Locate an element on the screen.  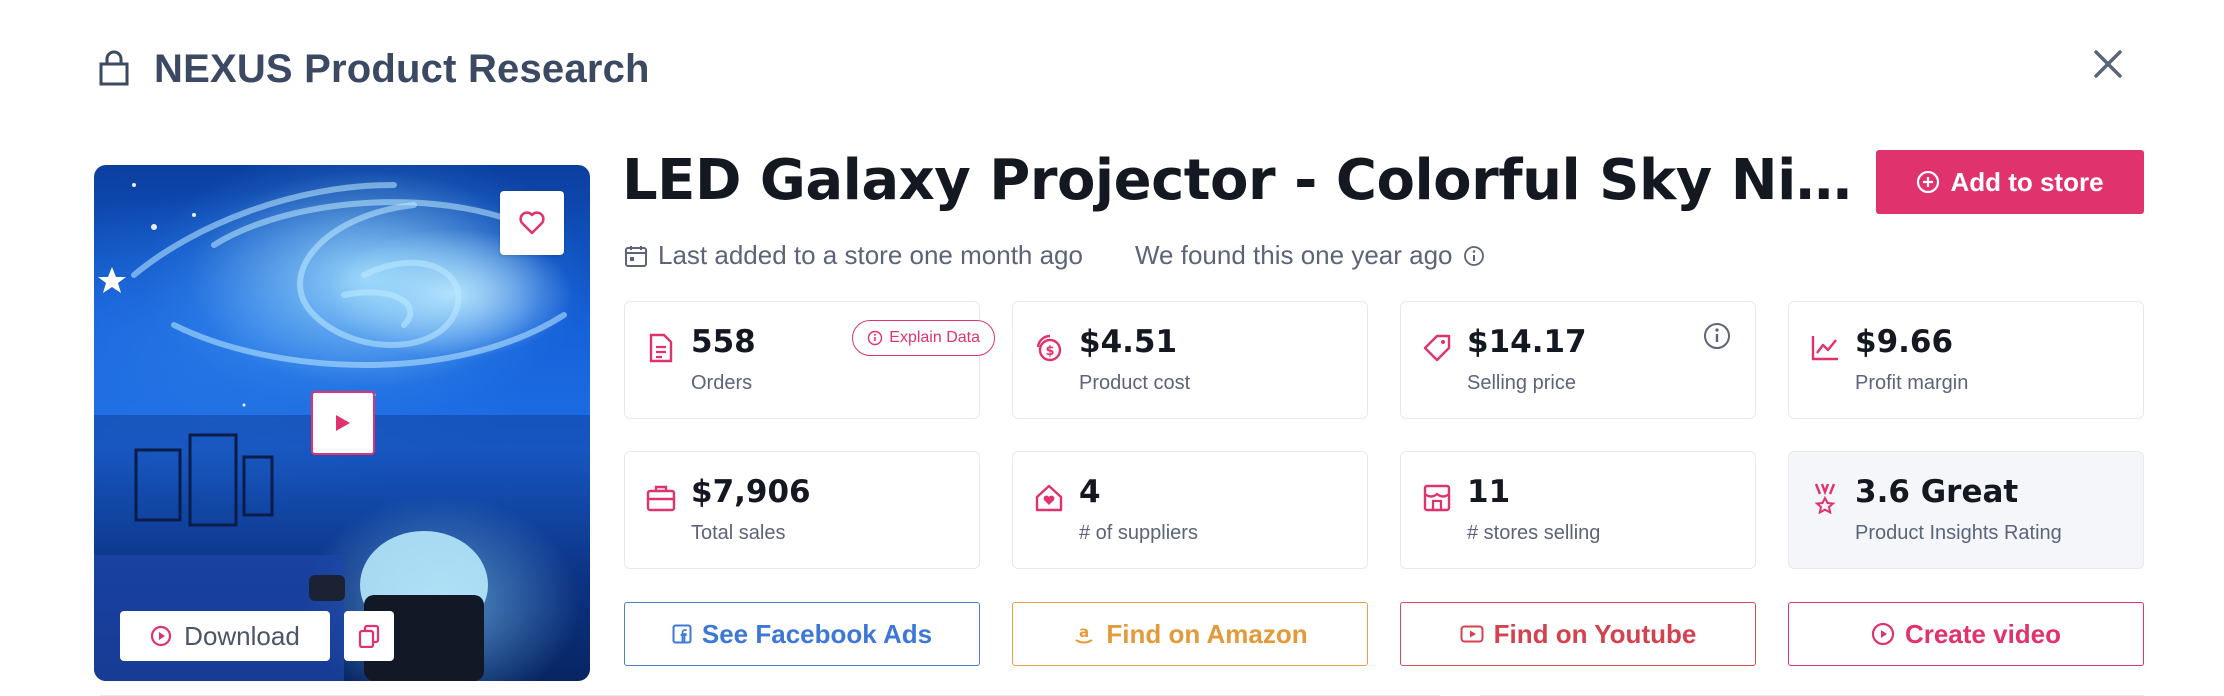
copy-button is located at coordinates (369, 636).